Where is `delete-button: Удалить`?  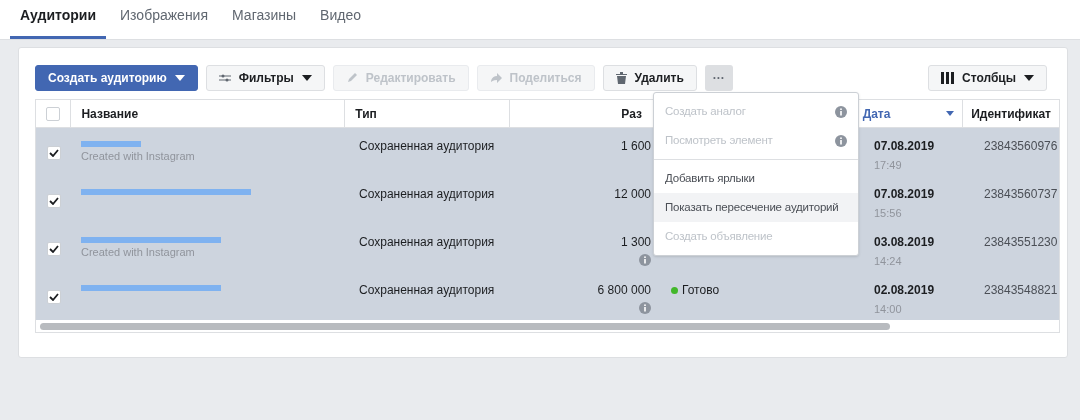
delete-button: Удалить is located at coordinates (649, 78).